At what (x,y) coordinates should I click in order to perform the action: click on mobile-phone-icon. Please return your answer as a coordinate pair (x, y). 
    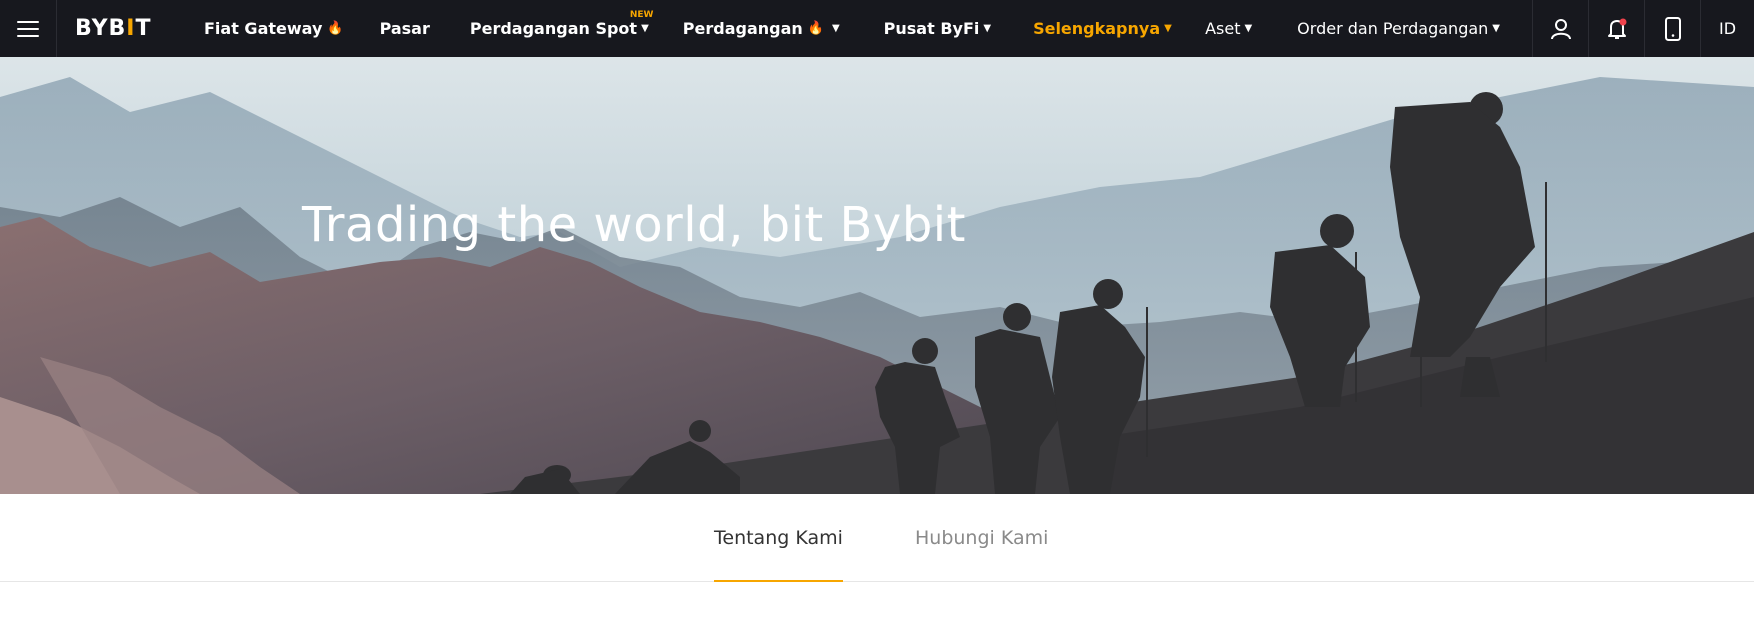
    Looking at the image, I should click on (1672, 28).